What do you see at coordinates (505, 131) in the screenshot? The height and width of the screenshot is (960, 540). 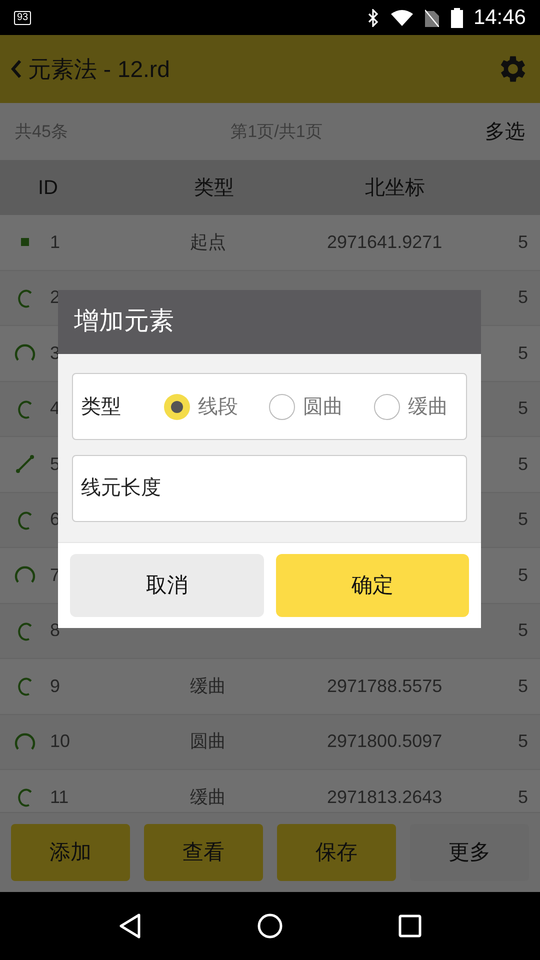 I see `multi-select-button: 多选` at bounding box center [505, 131].